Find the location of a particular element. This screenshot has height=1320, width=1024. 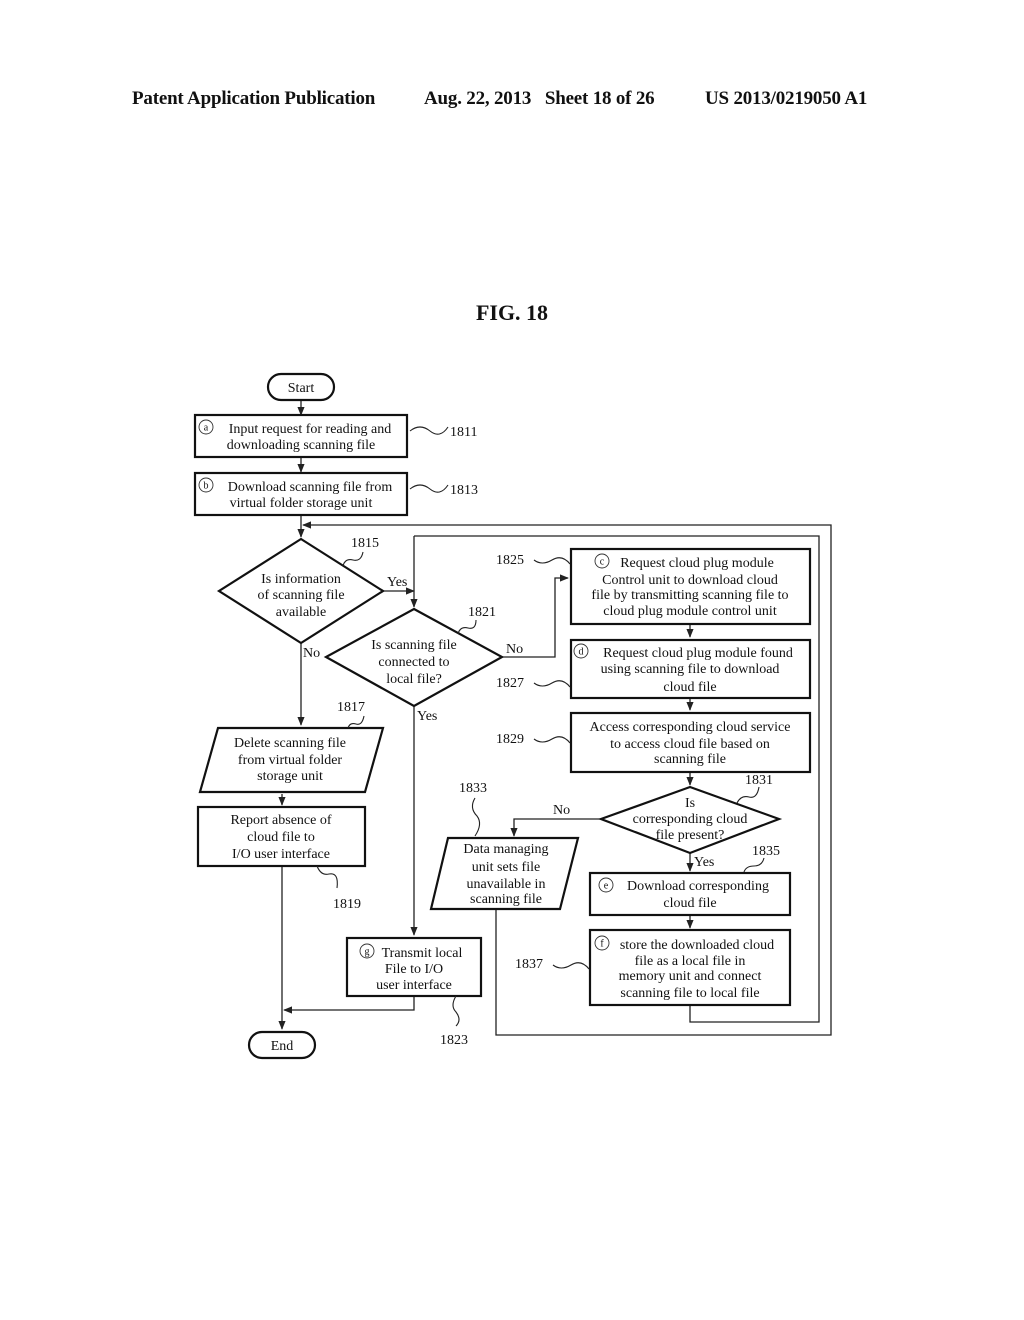

edge-label-1821-no: No is located at coordinates (514, 649).